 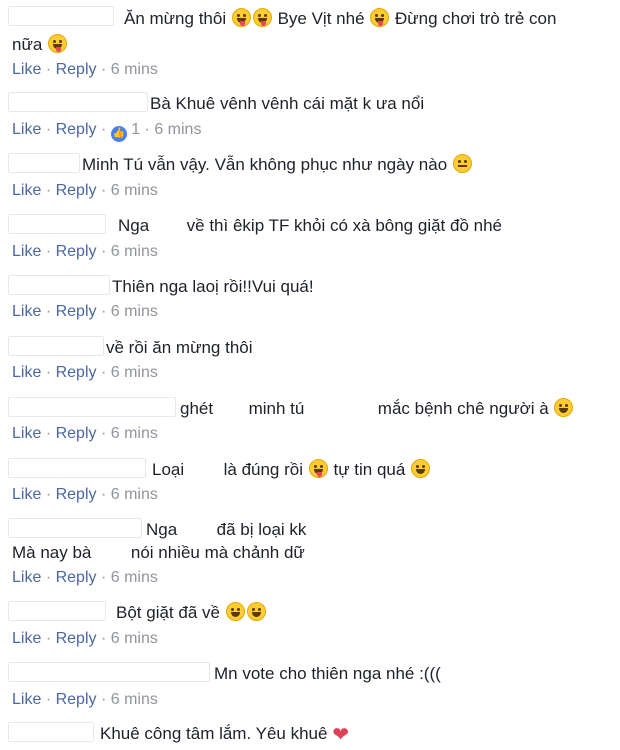 I want to click on like-count: 1, so click(x=135, y=129).